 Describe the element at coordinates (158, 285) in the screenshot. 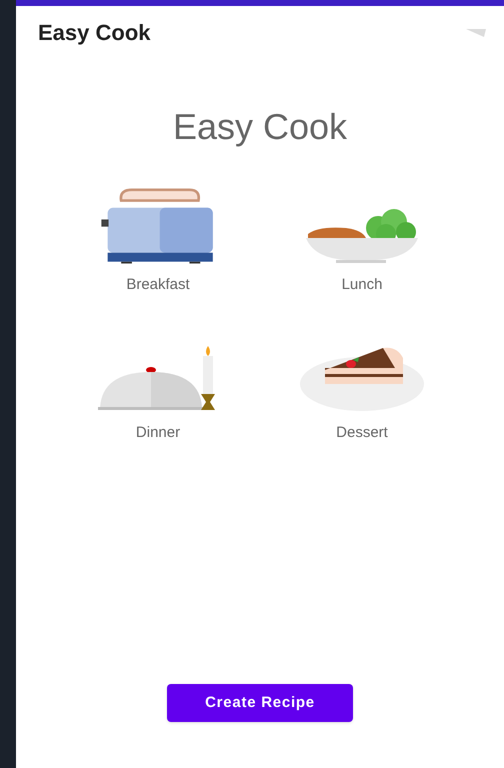

I see `category-label: Breakfast` at that location.